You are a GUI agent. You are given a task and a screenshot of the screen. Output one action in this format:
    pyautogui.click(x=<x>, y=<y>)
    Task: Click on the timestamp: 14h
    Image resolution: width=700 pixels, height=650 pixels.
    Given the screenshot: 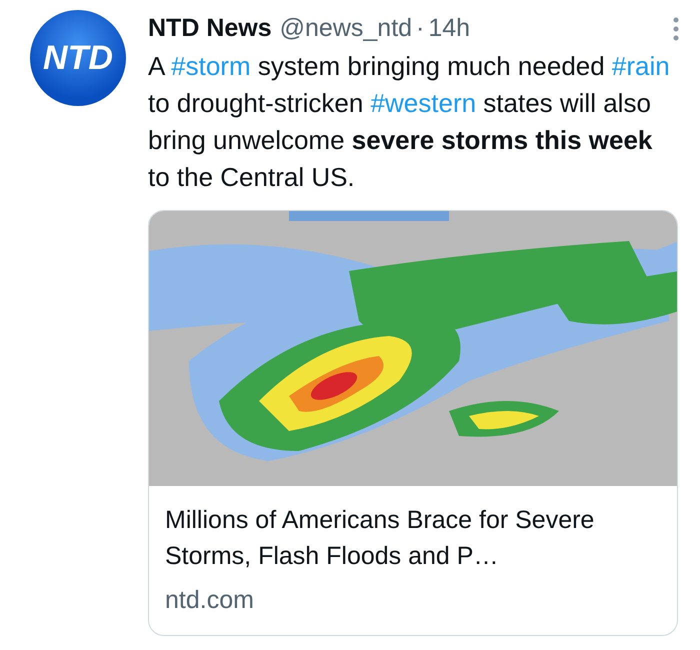 What is the action you would take?
    pyautogui.click(x=449, y=29)
    